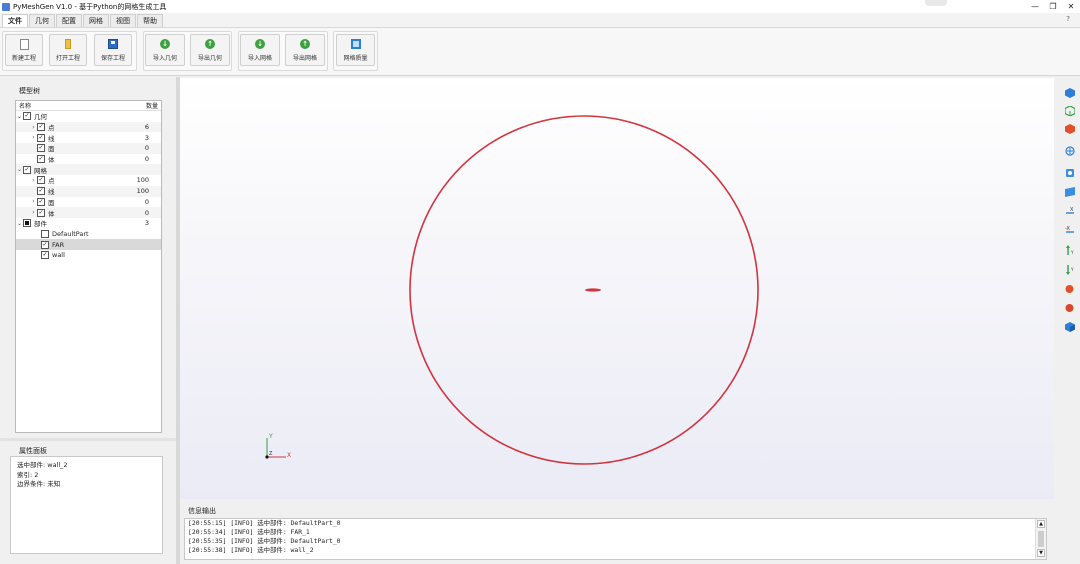 Image resolution: width=1080 pixels, height=564 pixels. What do you see at coordinates (1069, 288) in the screenshot?
I see `z-axis-red-icon` at bounding box center [1069, 288].